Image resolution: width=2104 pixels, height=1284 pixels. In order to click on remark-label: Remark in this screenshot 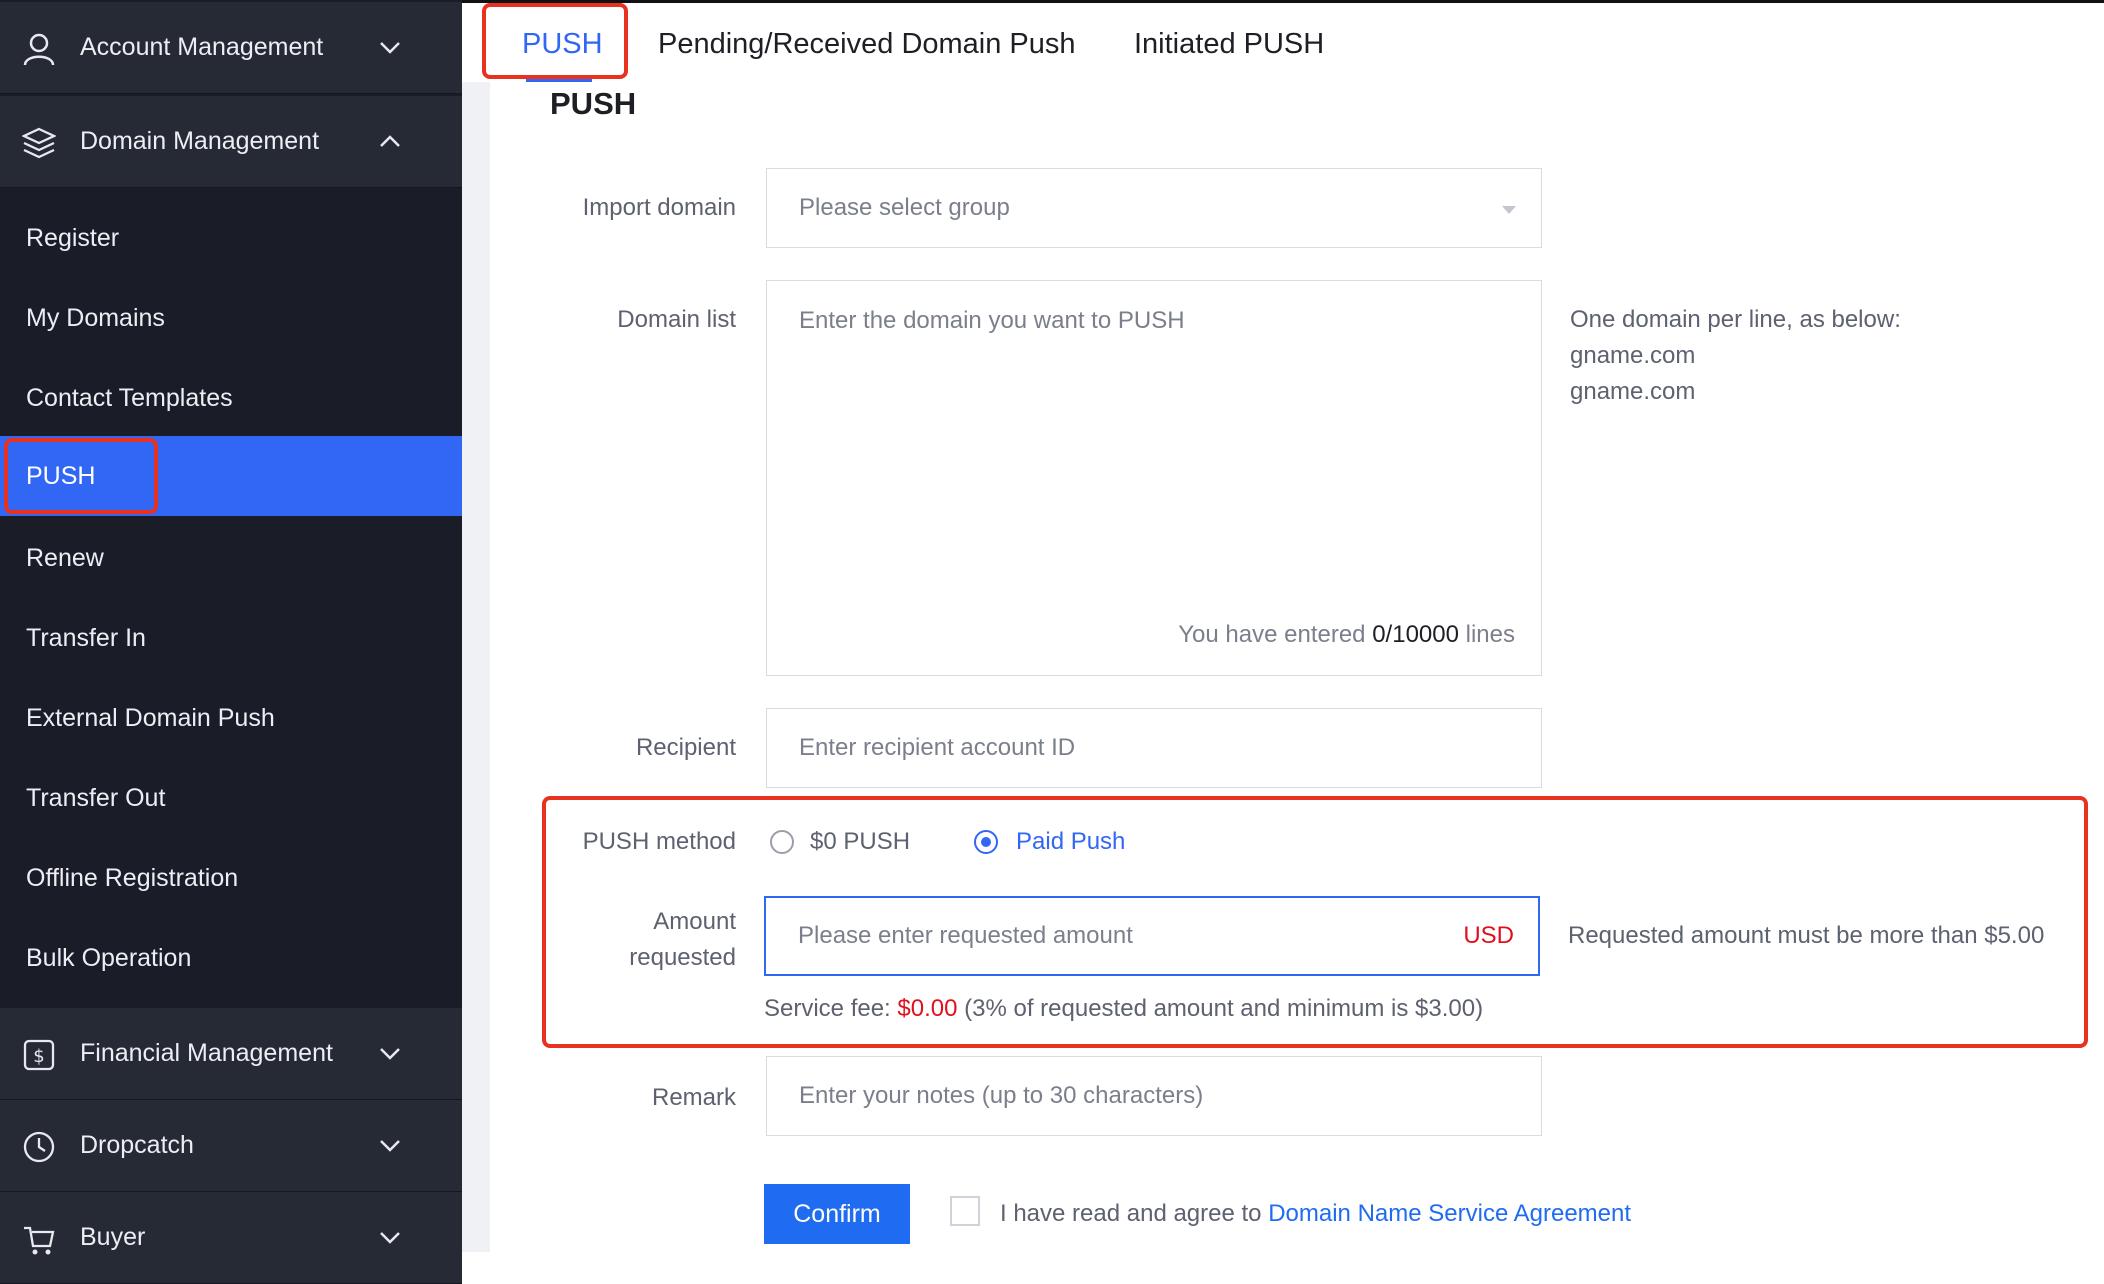, I will do `click(693, 1097)`.